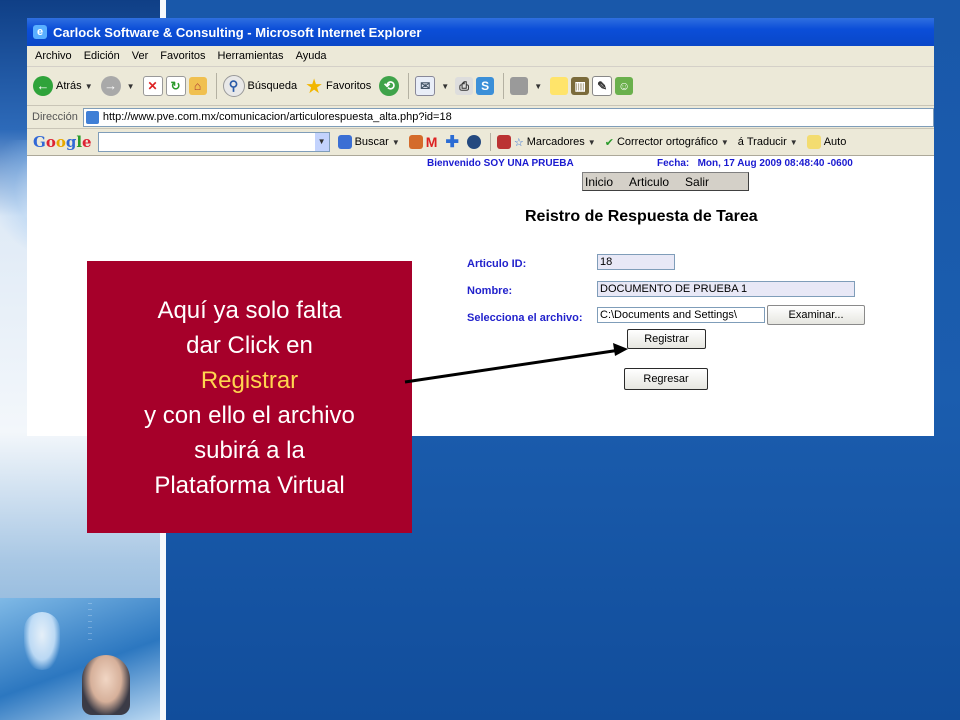 This screenshot has height=720, width=960. What do you see at coordinates (512, 366) in the screenshot?
I see `arrow-line` at bounding box center [512, 366].